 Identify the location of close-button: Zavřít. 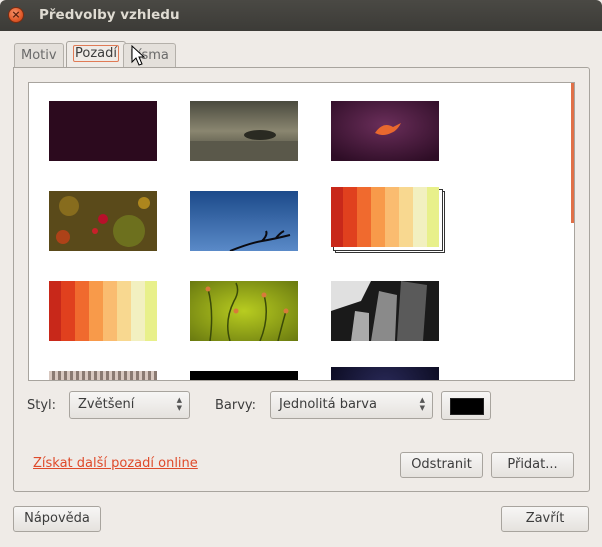
(545, 519).